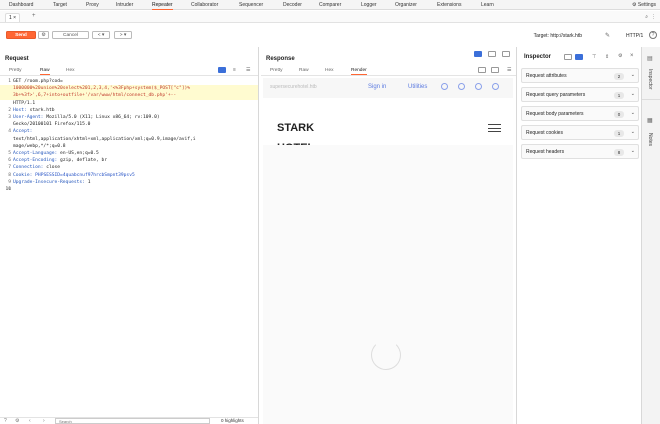  Describe the element at coordinates (280, 59) in the screenshot. I see `response-title: Response` at that location.